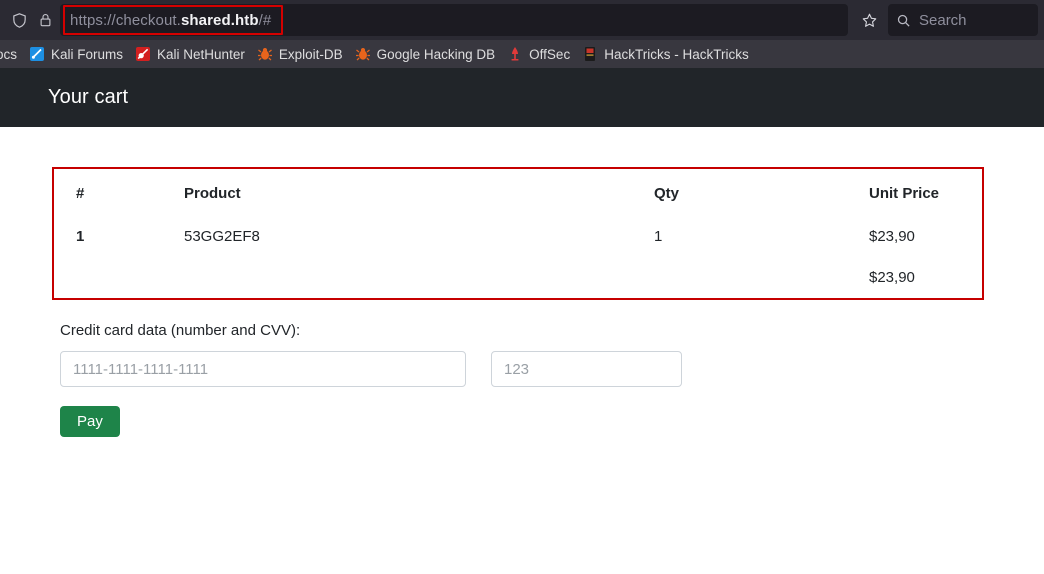 The image size is (1044, 574). What do you see at coordinates (658, 236) in the screenshot?
I see `cell-qty: 1` at bounding box center [658, 236].